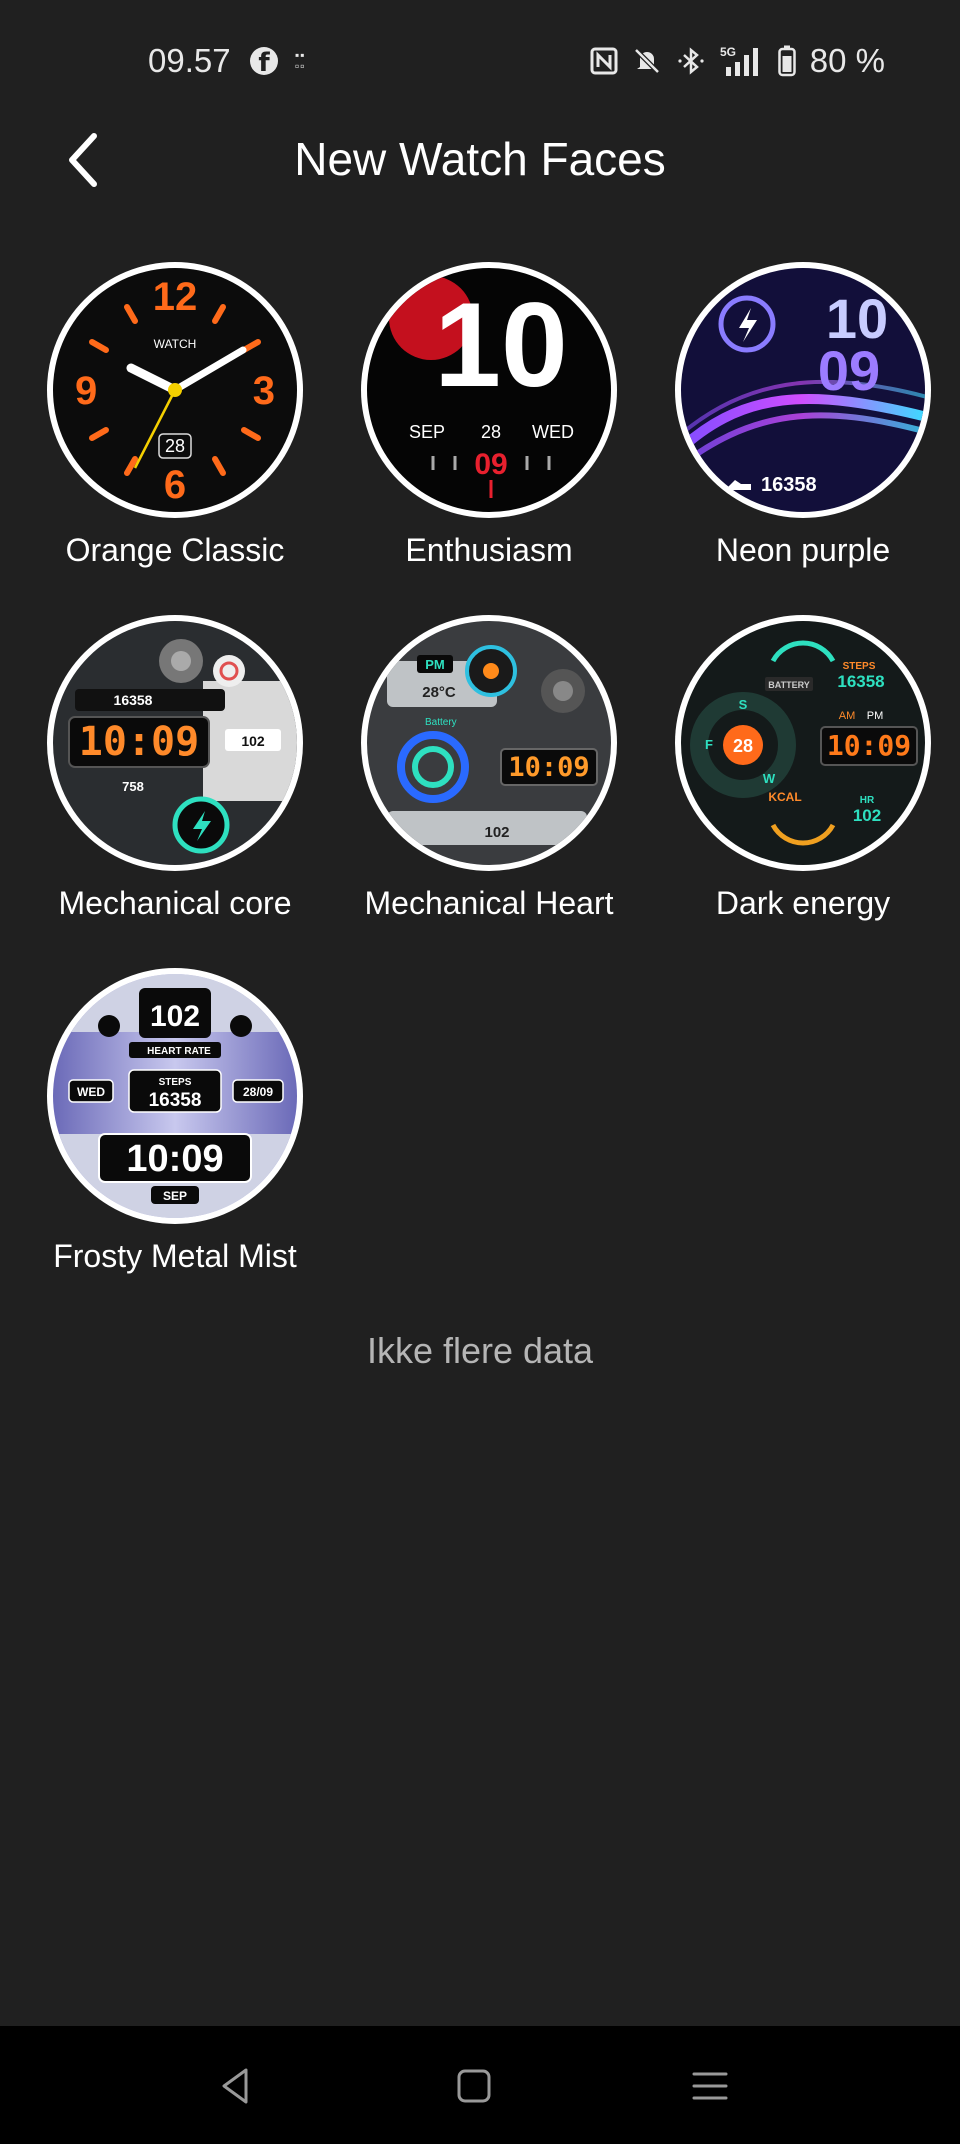  Describe the element at coordinates (179, 1051) in the screenshot. I see `heart-rate-caption: HEART RATE` at that location.